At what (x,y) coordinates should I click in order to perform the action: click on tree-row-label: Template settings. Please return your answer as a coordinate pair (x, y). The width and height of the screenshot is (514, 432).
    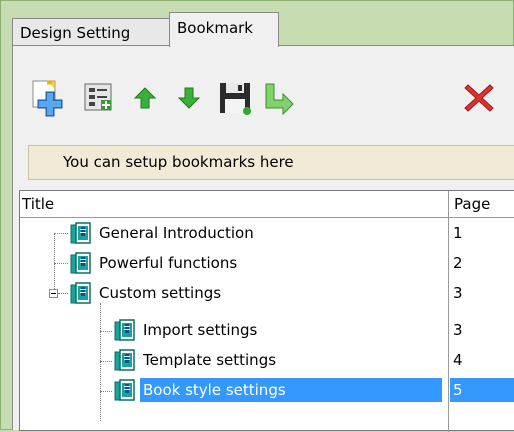
    Looking at the image, I should click on (210, 360).